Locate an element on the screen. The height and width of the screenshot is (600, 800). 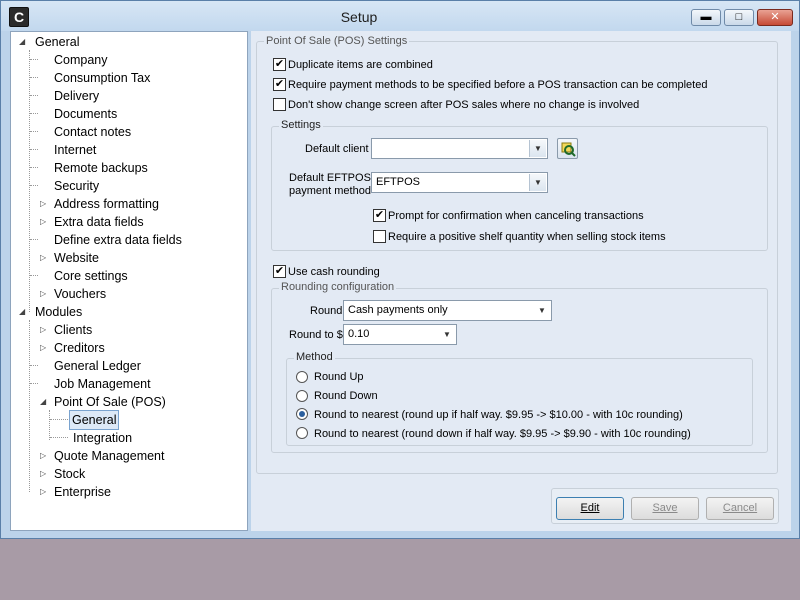
maximize-button: □ is located at coordinates (739, 17).